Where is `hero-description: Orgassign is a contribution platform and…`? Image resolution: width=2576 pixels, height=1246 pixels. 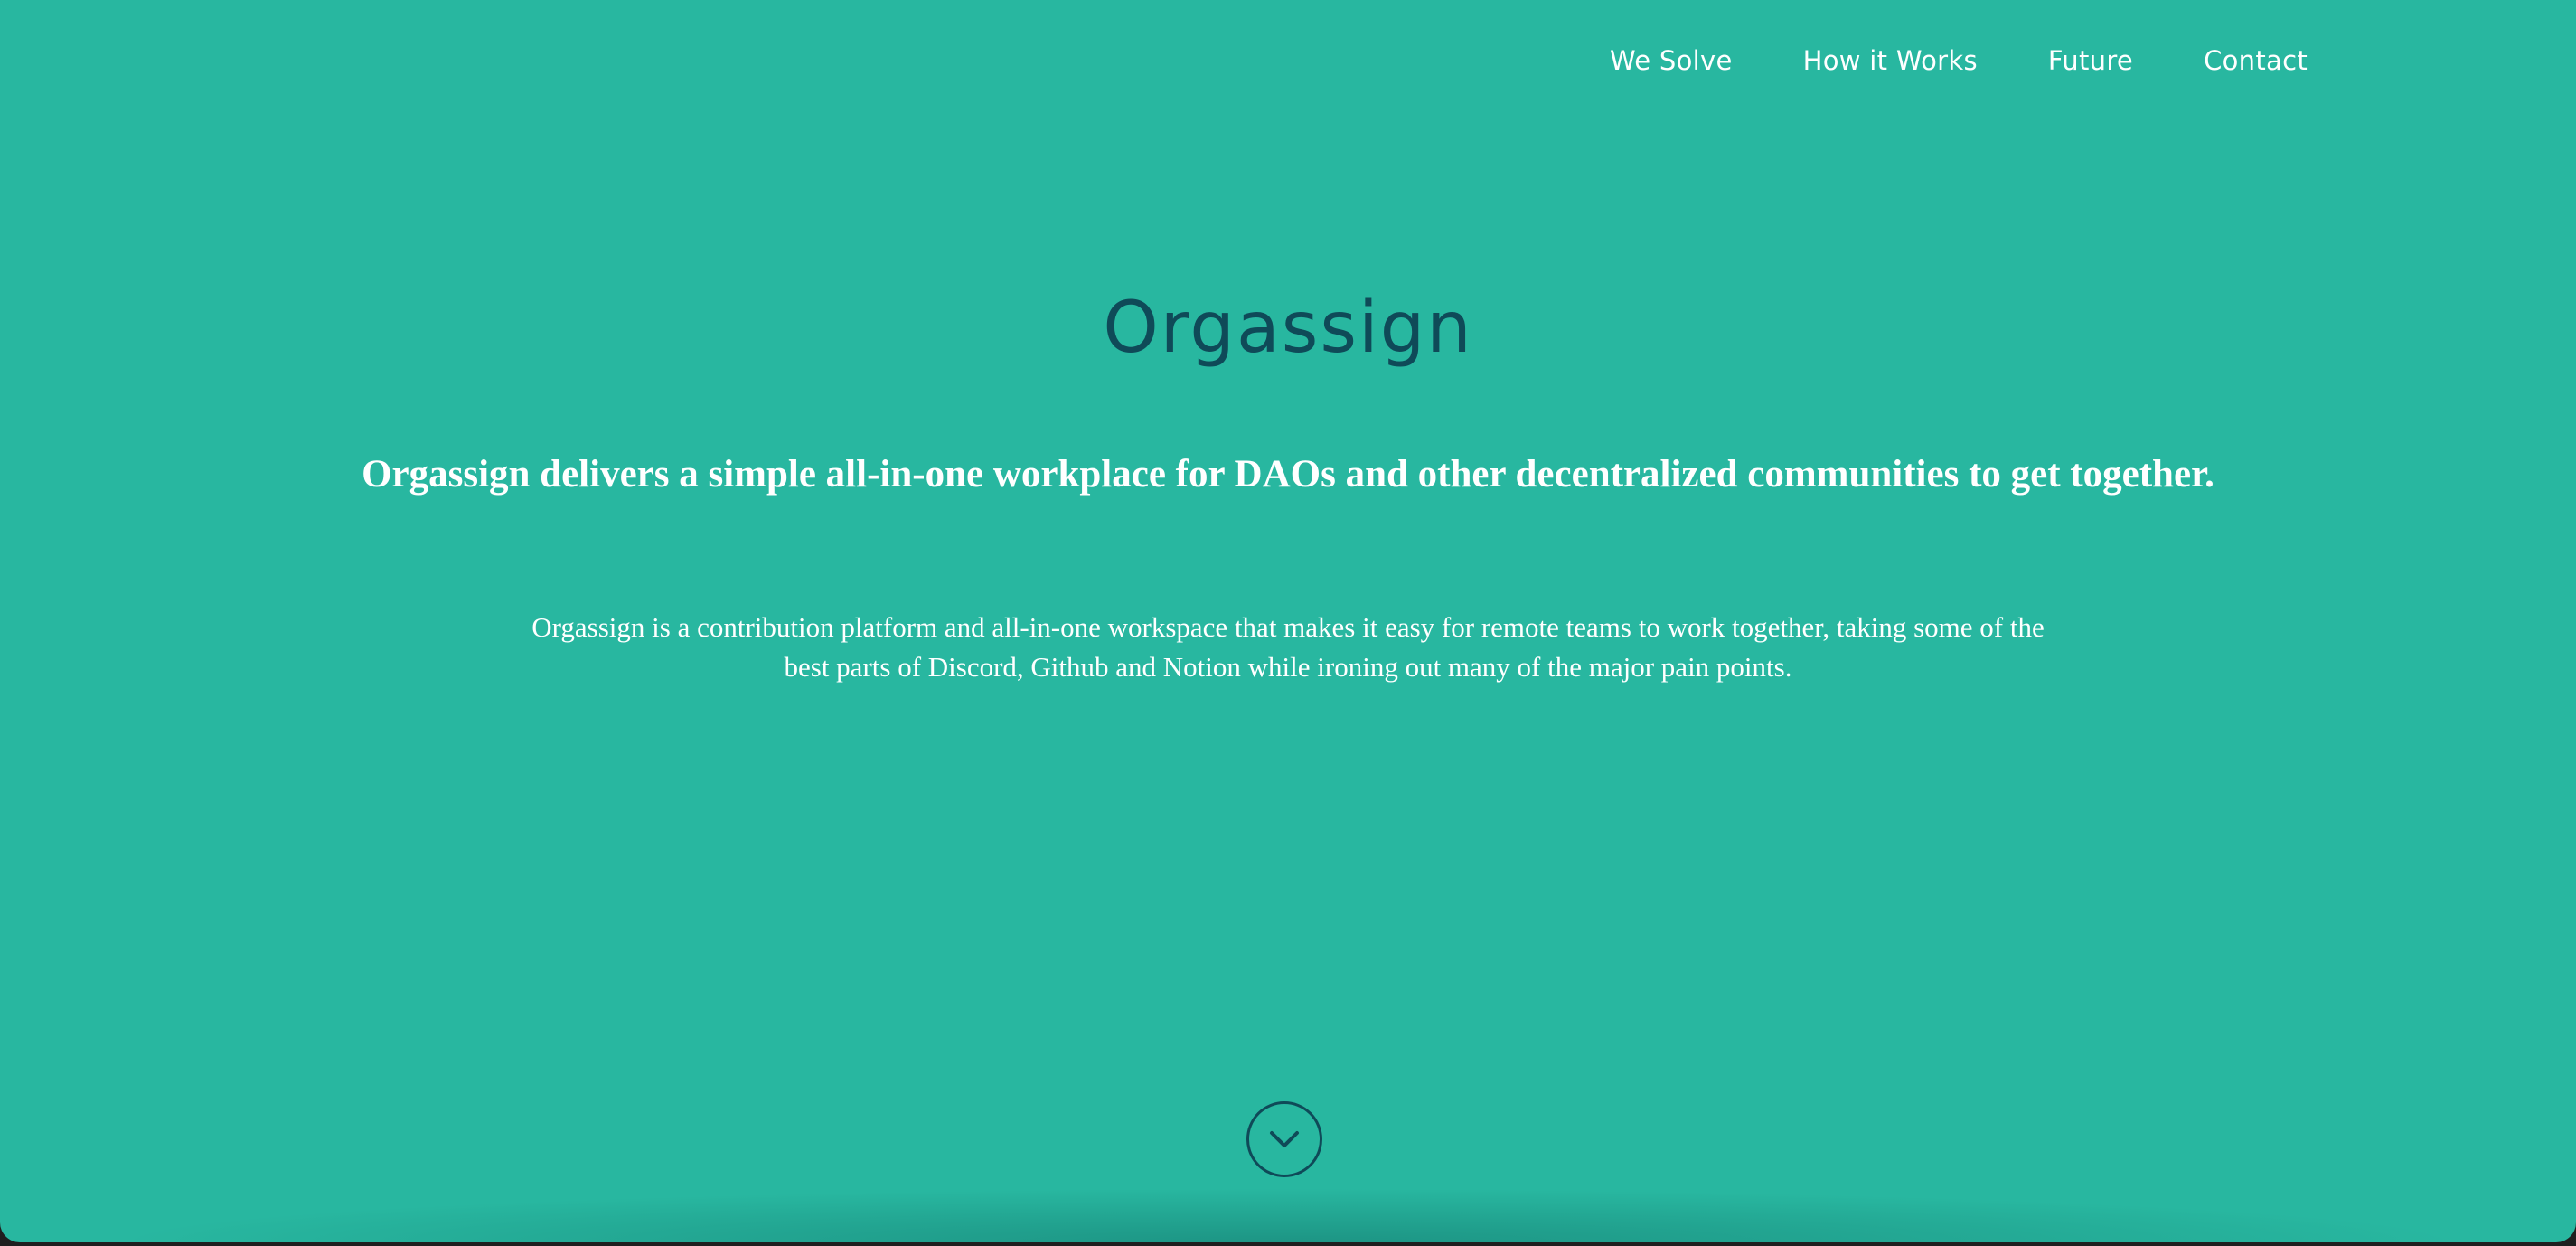
hero-description: Orgassign is a contribution platform and… is located at coordinates (1288, 648).